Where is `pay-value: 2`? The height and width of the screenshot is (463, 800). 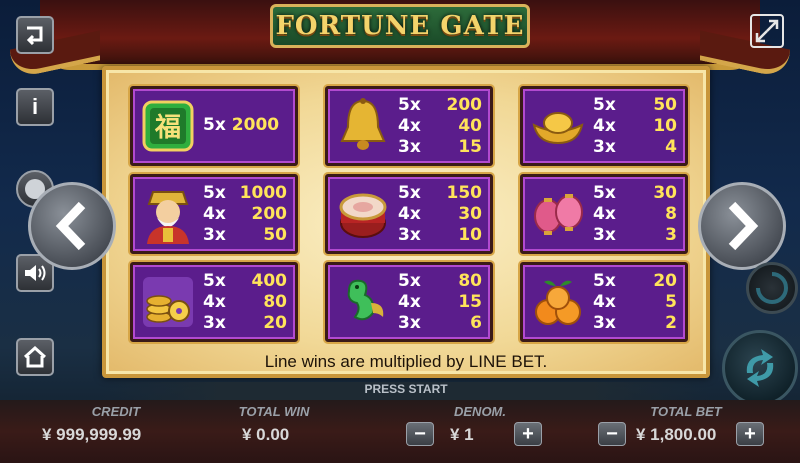
pay-value: 2 is located at coordinates (671, 323).